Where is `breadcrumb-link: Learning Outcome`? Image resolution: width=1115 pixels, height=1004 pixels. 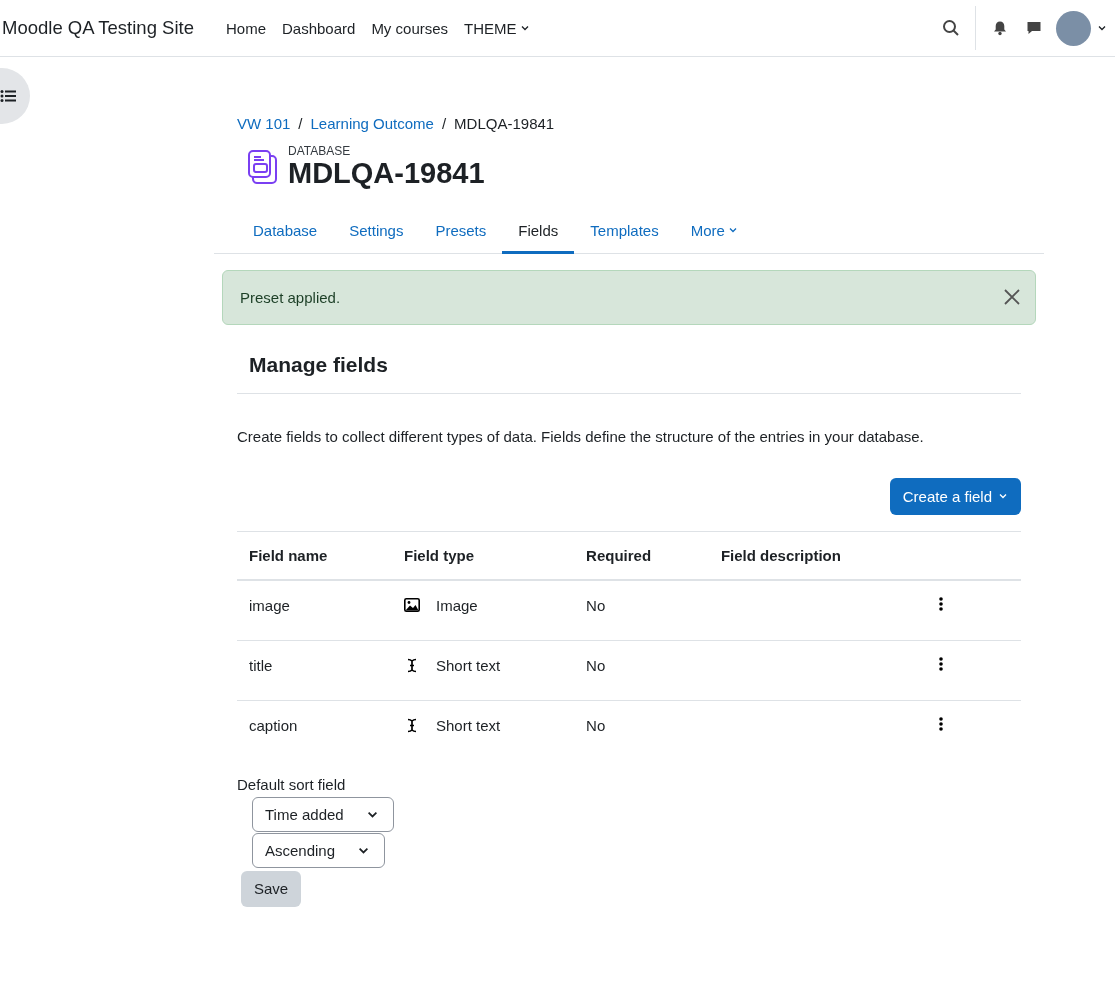 breadcrumb-link: Learning Outcome is located at coordinates (372, 123).